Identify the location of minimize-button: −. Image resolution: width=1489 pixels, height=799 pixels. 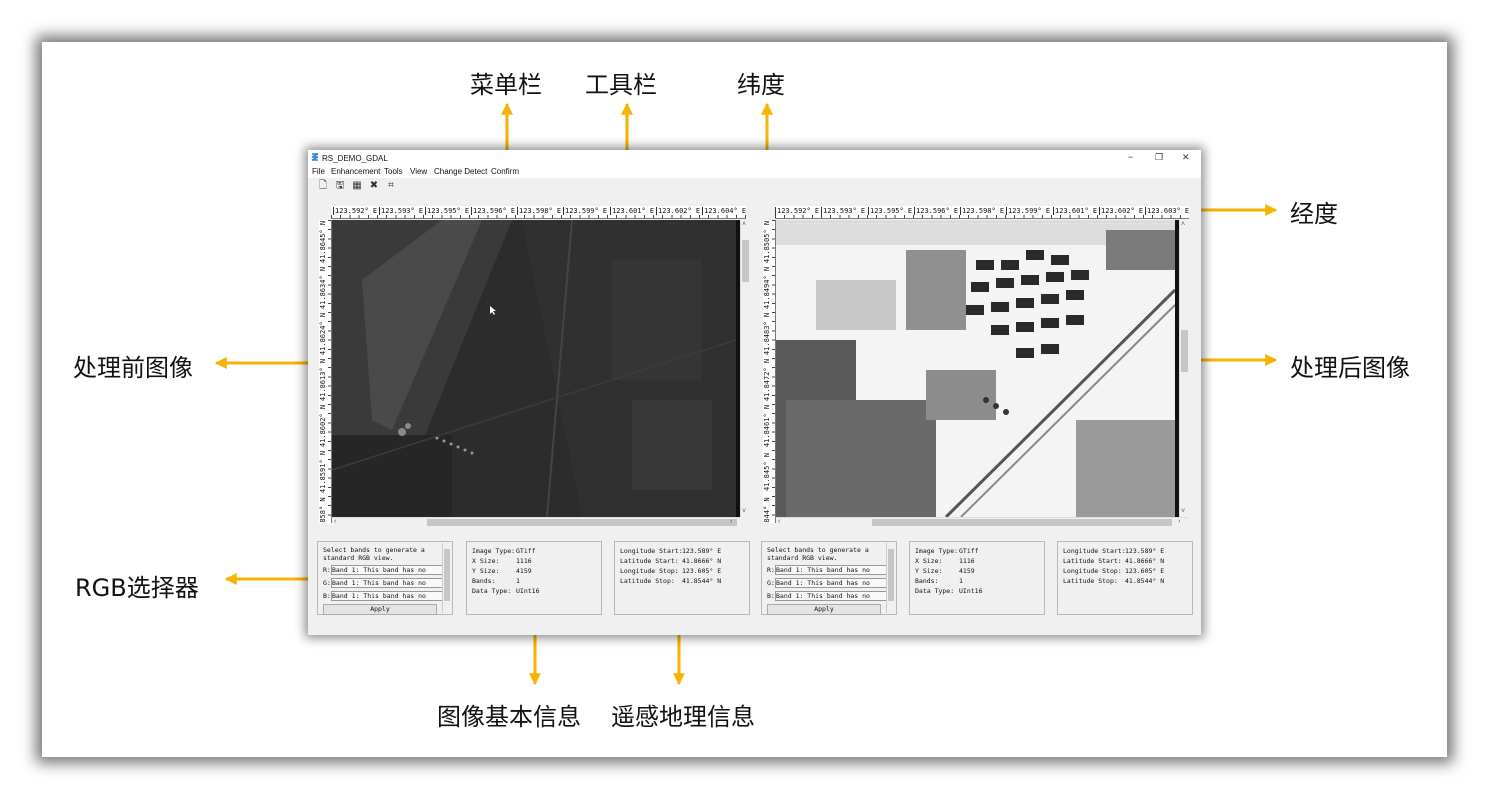
(1130, 157).